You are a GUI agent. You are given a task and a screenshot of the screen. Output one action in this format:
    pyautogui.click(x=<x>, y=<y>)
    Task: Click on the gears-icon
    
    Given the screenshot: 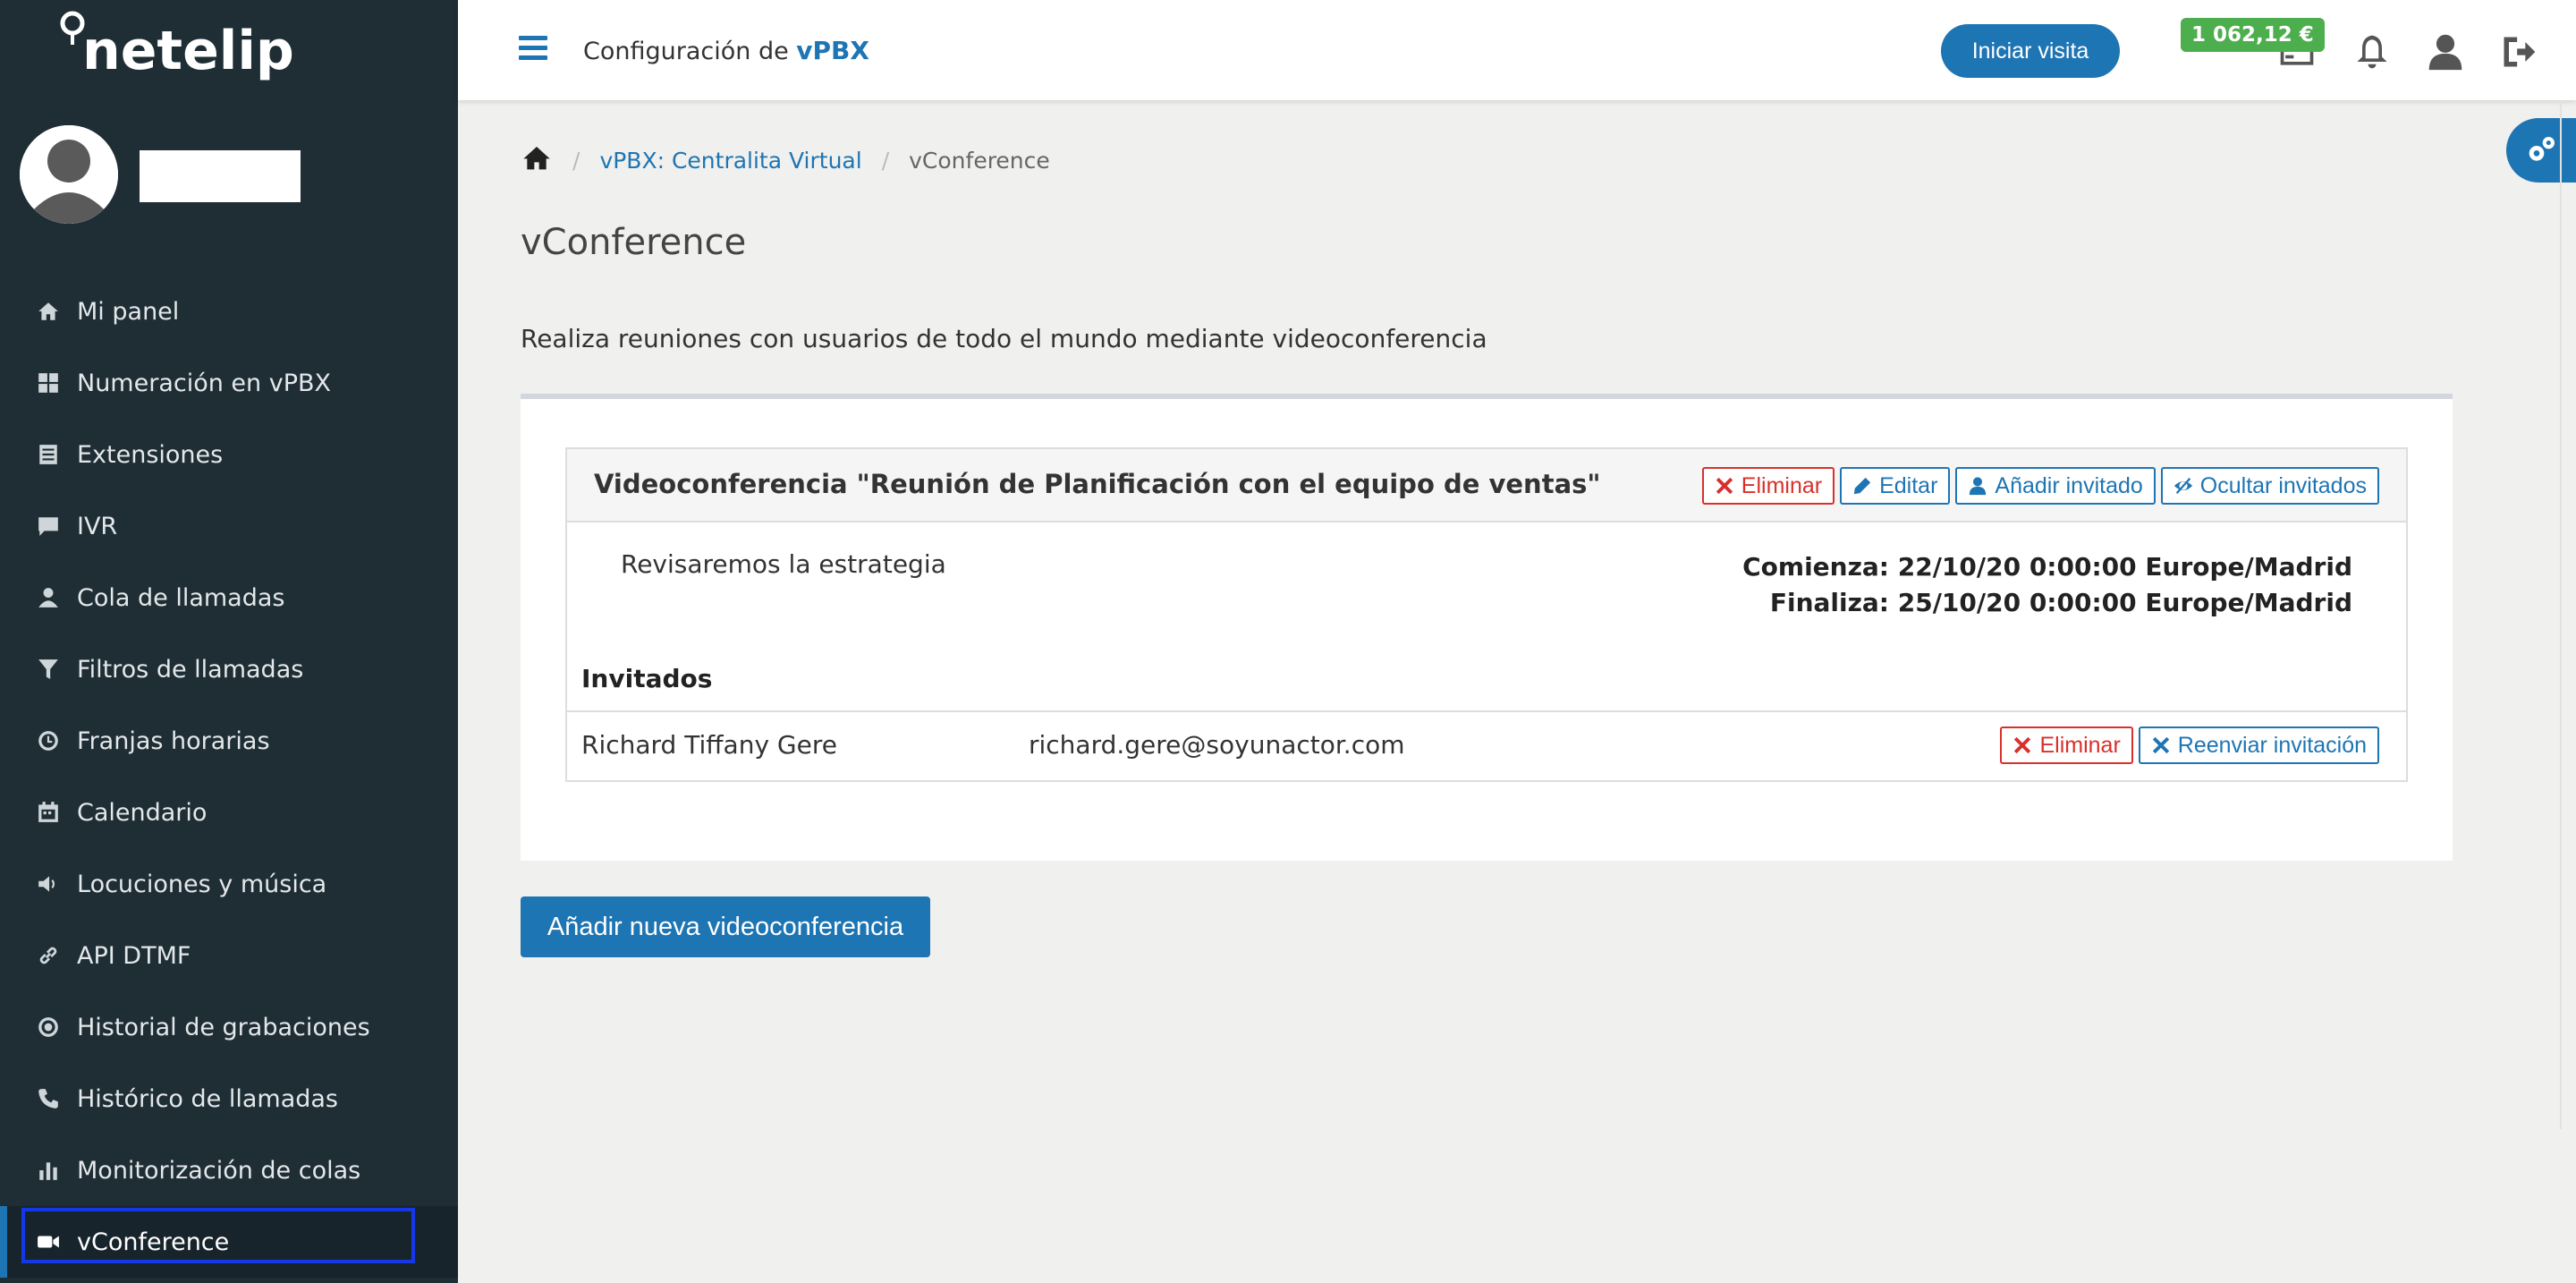 What is the action you would take?
    pyautogui.click(x=2542, y=149)
    